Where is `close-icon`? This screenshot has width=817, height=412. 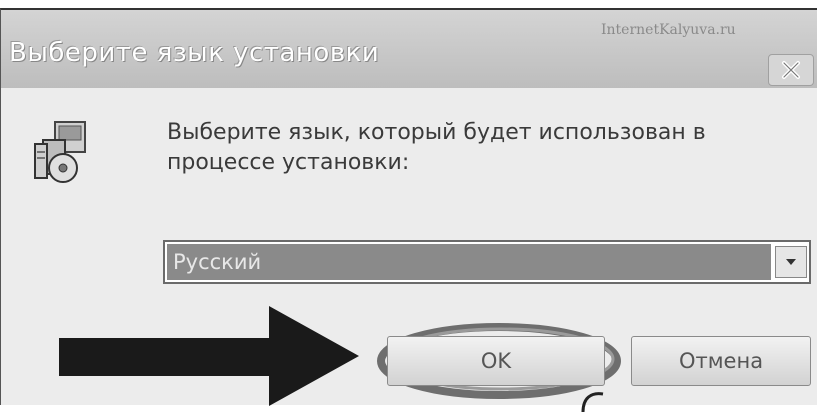
close-icon is located at coordinates (791, 70).